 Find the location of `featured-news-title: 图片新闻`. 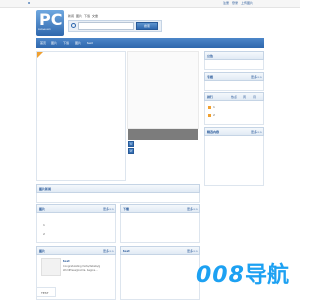

featured-news-title: 图片新闻 is located at coordinates (45, 189).